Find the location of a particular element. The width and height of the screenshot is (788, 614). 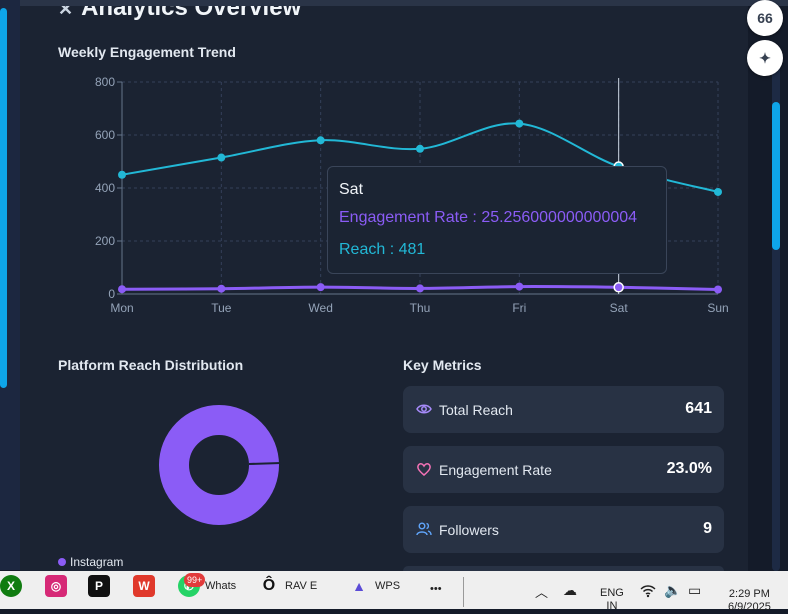

key-metrics-title: Key Metrics is located at coordinates (442, 365).